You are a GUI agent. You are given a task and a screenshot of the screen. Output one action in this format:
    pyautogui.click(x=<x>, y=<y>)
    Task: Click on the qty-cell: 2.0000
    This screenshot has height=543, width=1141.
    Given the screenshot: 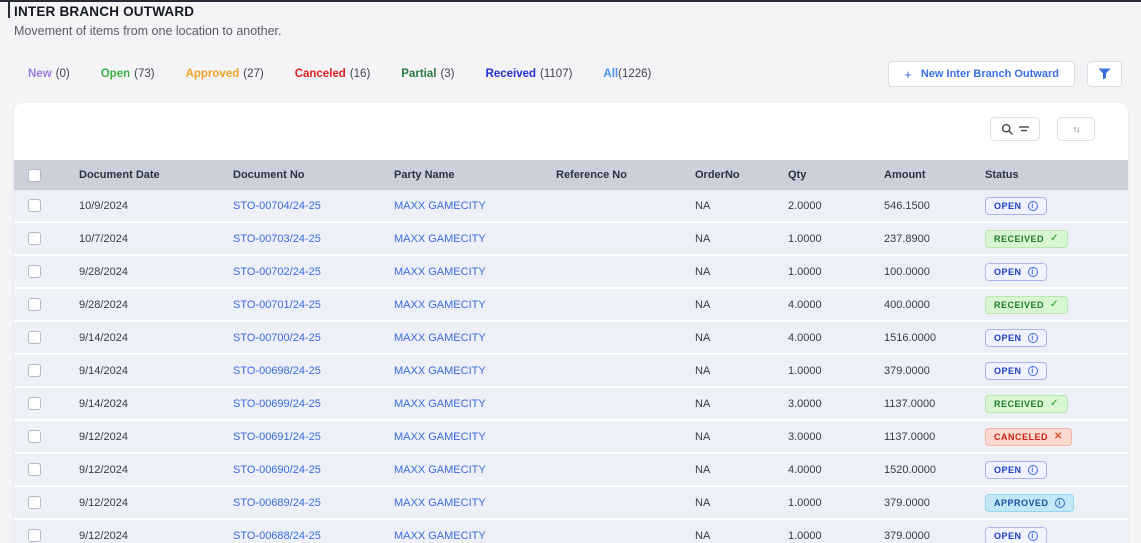 What is the action you would take?
    pyautogui.click(x=805, y=205)
    